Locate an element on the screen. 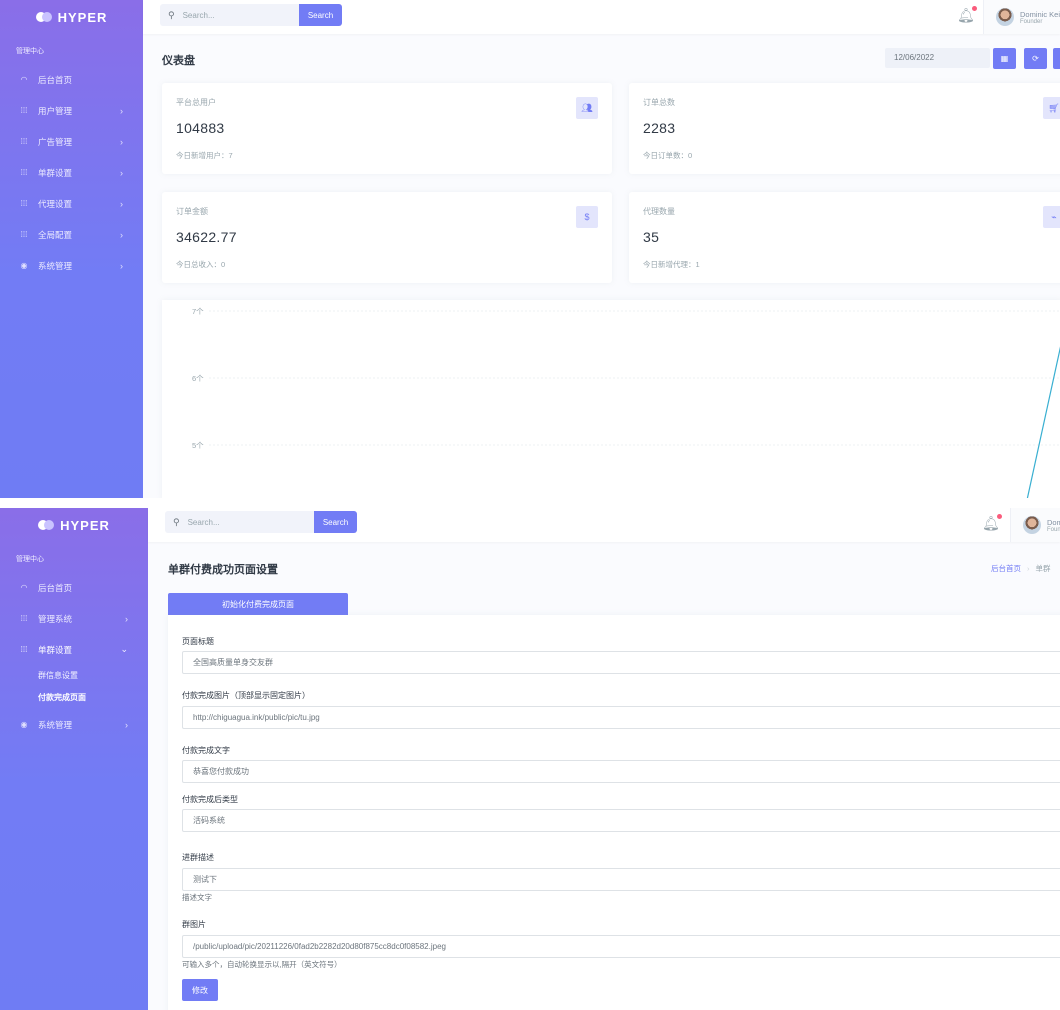 The image size is (1060, 1010). stat-card-revenue: 订单金额 34622.77 今日总收入：0 $ is located at coordinates (387, 237).